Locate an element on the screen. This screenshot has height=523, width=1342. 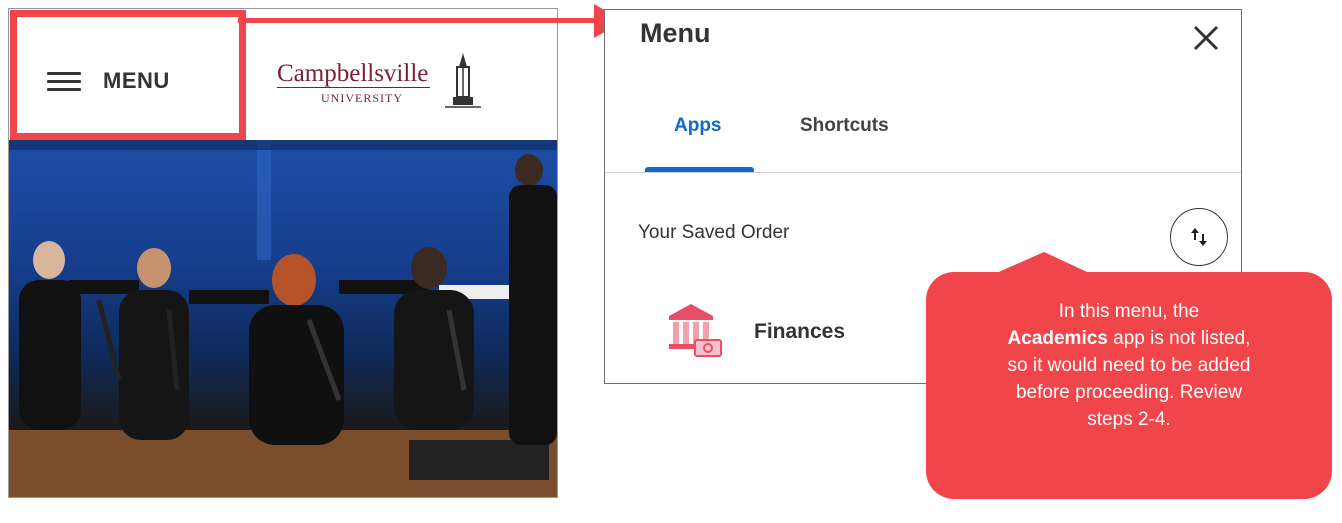
tab-divider is located at coordinates (923, 172).